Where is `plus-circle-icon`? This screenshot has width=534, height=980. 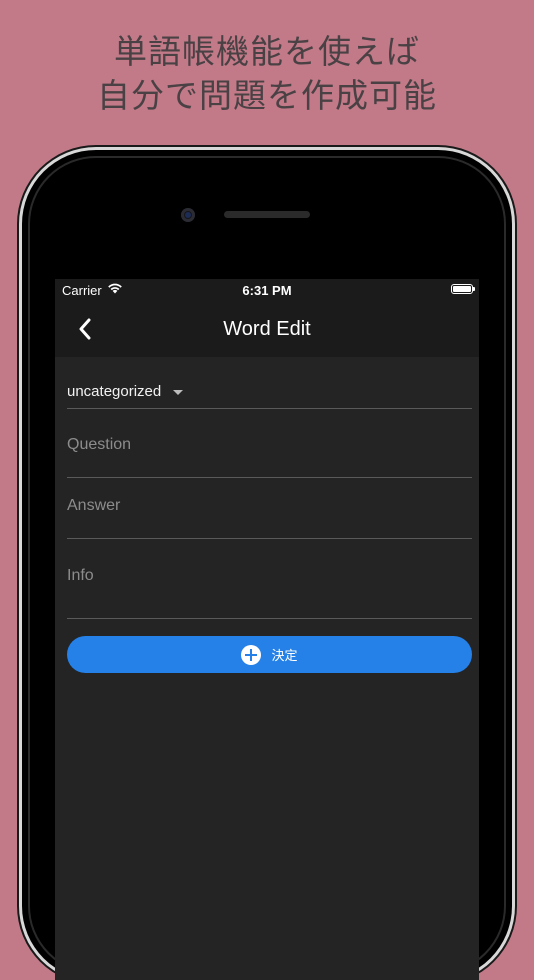
plus-circle-icon is located at coordinates (251, 654).